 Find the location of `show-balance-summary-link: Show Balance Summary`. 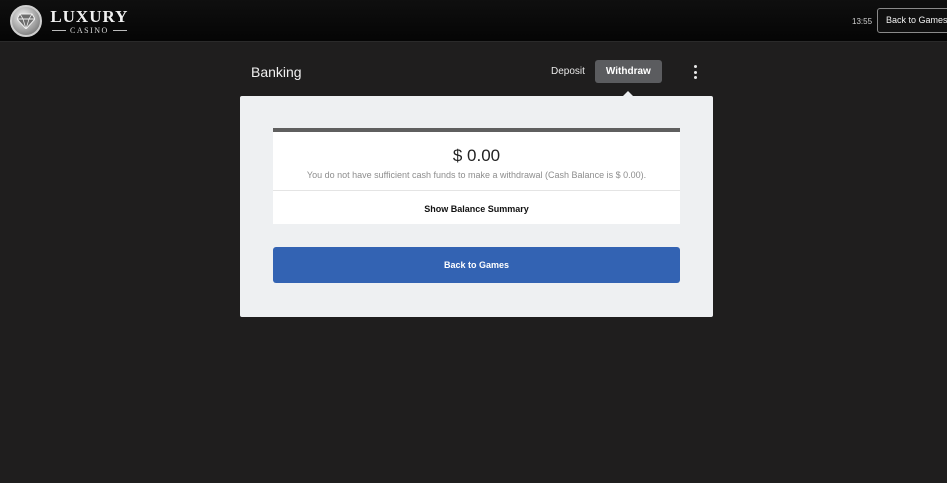

show-balance-summary-link: Show Balance Summary is located at coordinates (476, 209).